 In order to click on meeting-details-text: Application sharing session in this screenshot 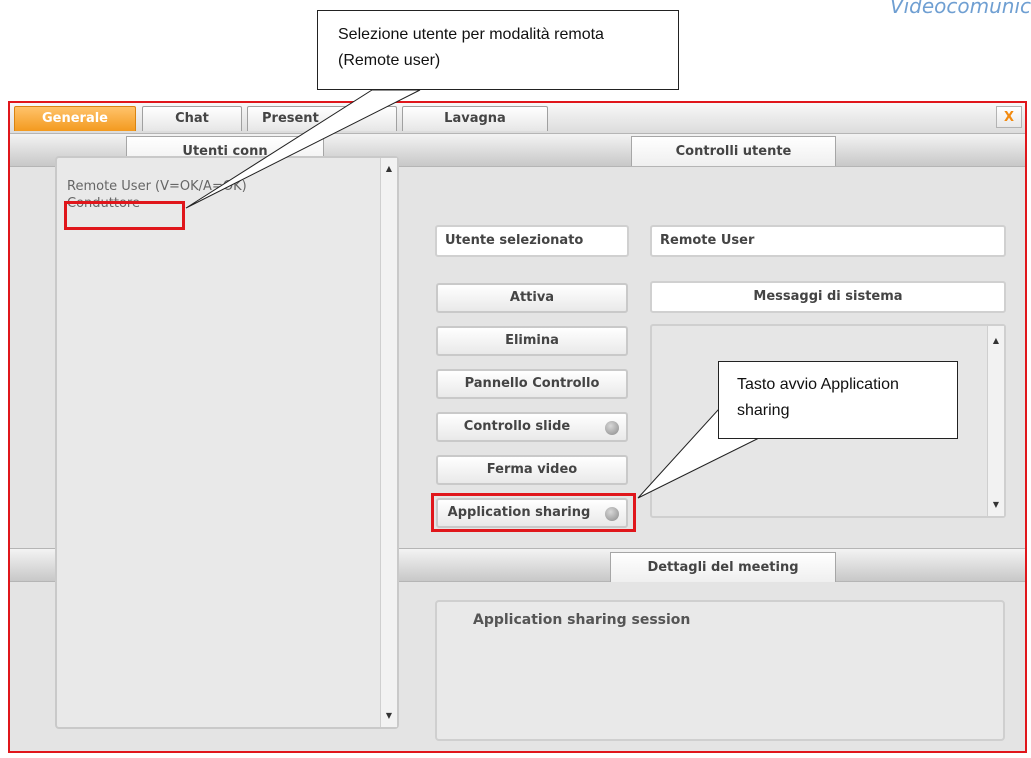, I will do `click(582, 620)`.